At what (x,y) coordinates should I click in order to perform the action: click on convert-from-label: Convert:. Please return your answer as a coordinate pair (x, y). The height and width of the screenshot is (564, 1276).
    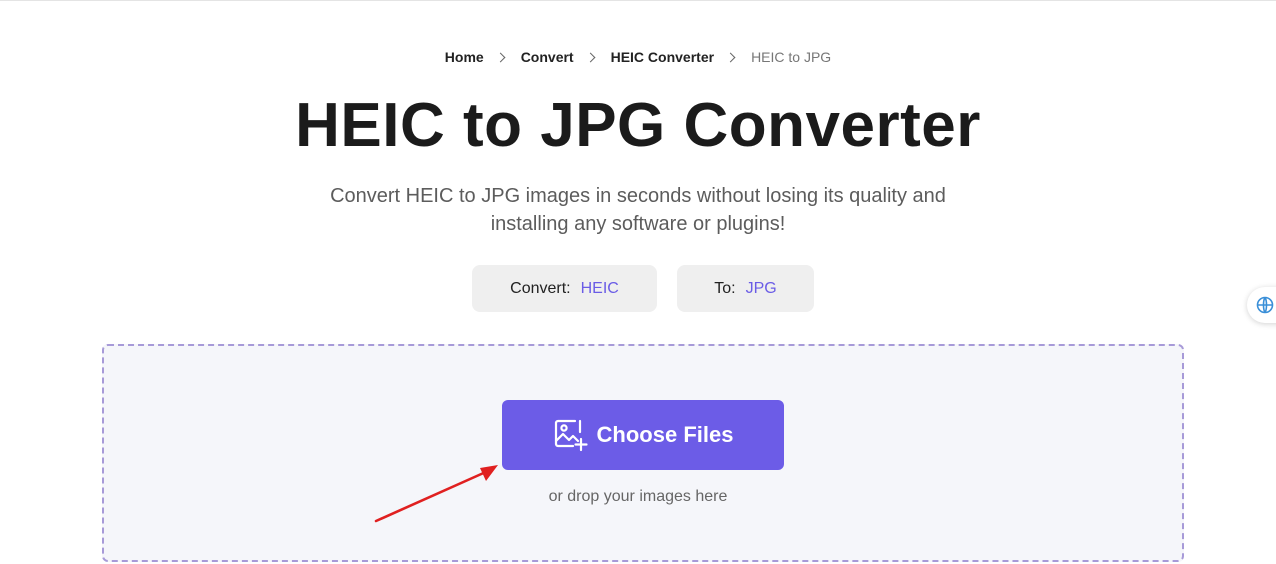
    Looking at the image, I should click on (540, 288).